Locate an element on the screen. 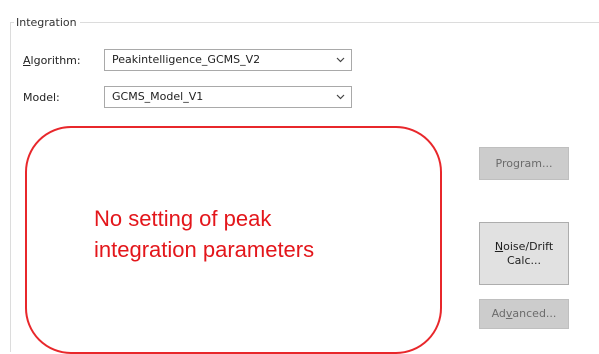  advanced-label-before: Ad is located at coordinates (498, 313).